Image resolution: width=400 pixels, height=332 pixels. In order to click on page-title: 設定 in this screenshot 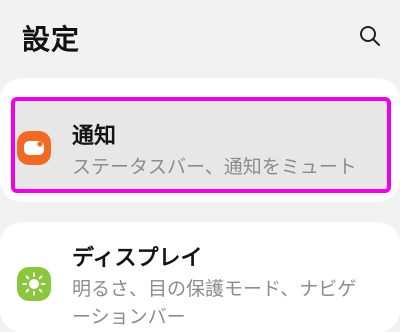, I will do `click(51, 39)`.